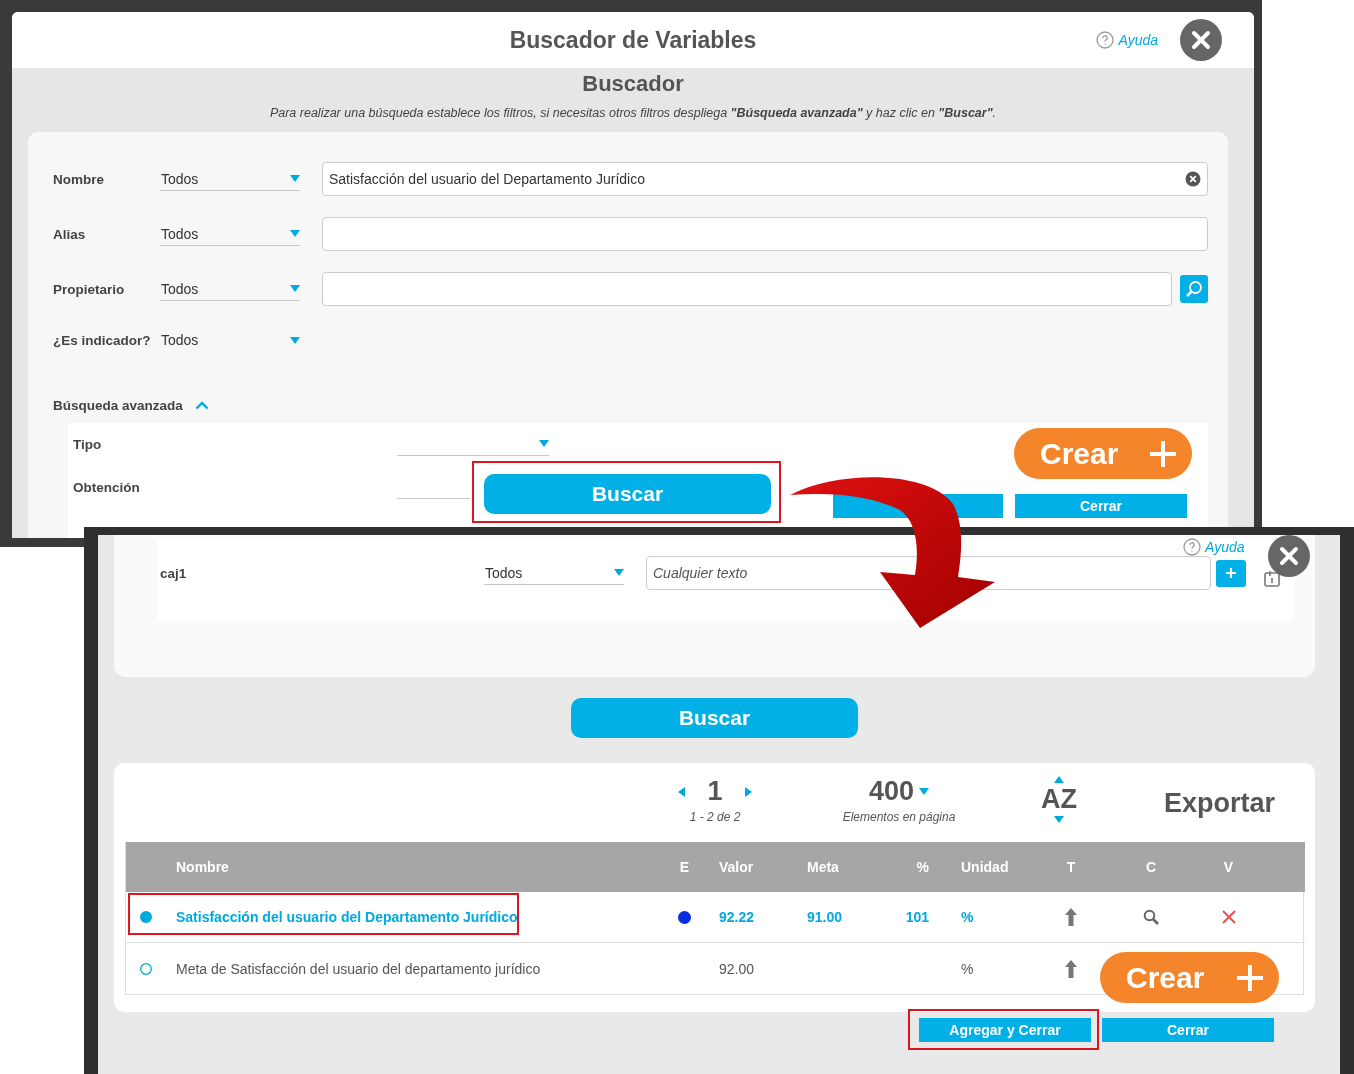 This screenshot has height=1074, width=1354. Describe the element at coordinates (967, 969) in the screenshot. I see `table-cell-text: %` at that location.